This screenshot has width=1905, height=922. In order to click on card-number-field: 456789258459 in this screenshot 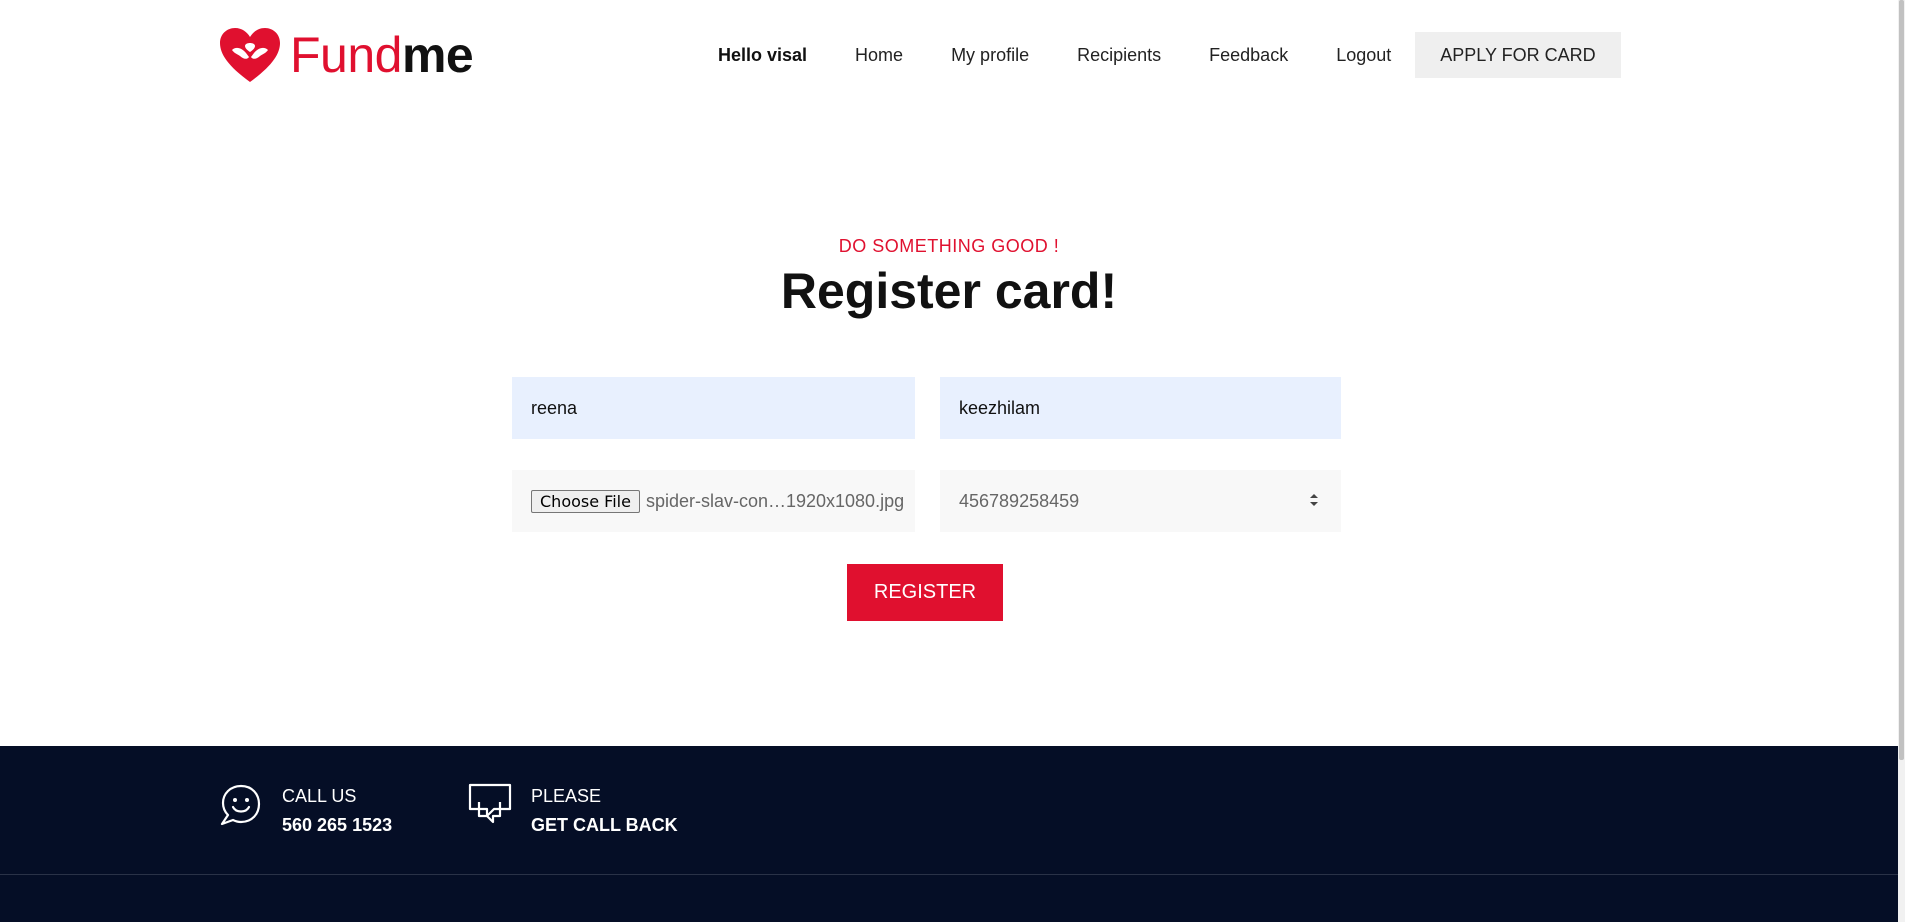, I will do `click(1140, 501)`.